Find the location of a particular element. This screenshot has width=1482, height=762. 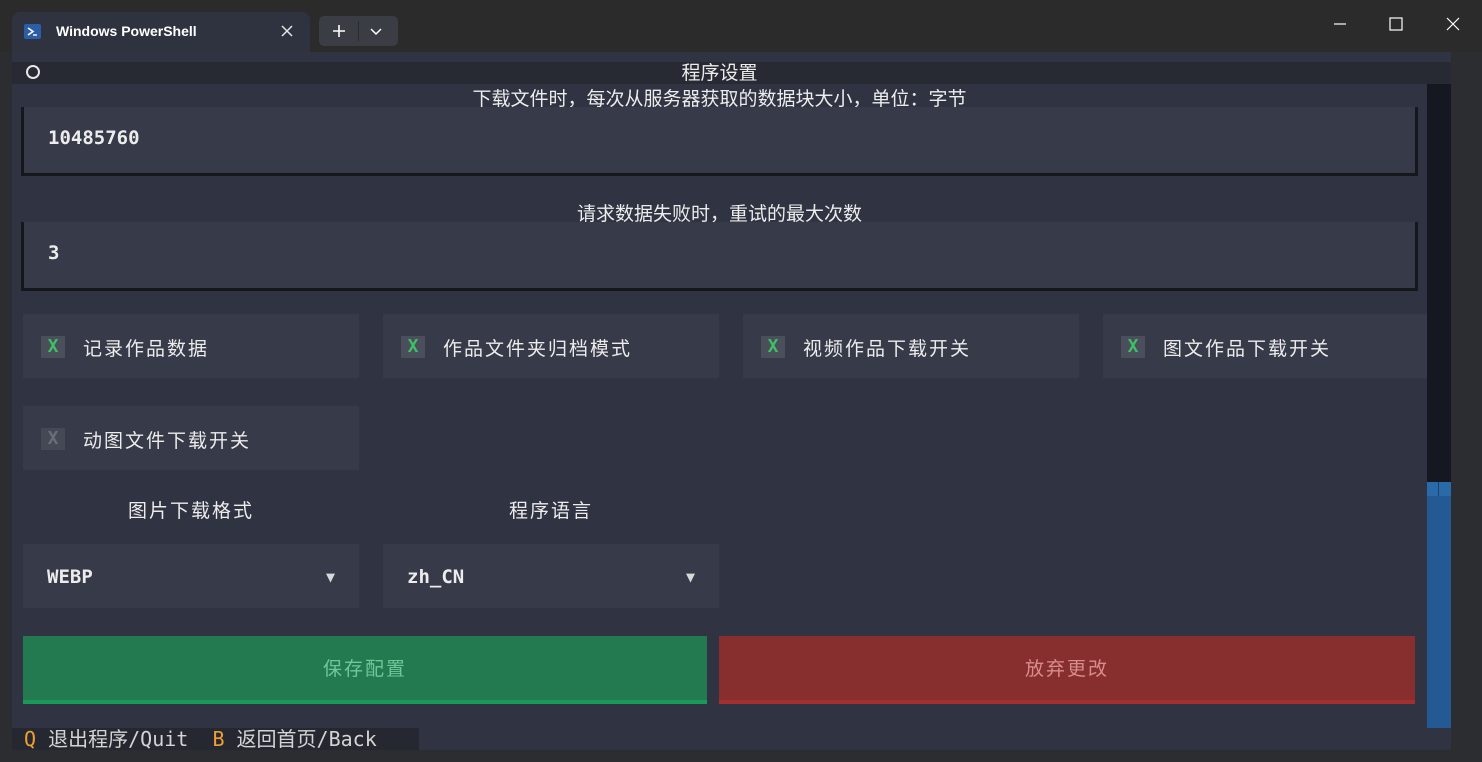

tab-powershell: Windows PowerShell is located at coordinates (161, 32).